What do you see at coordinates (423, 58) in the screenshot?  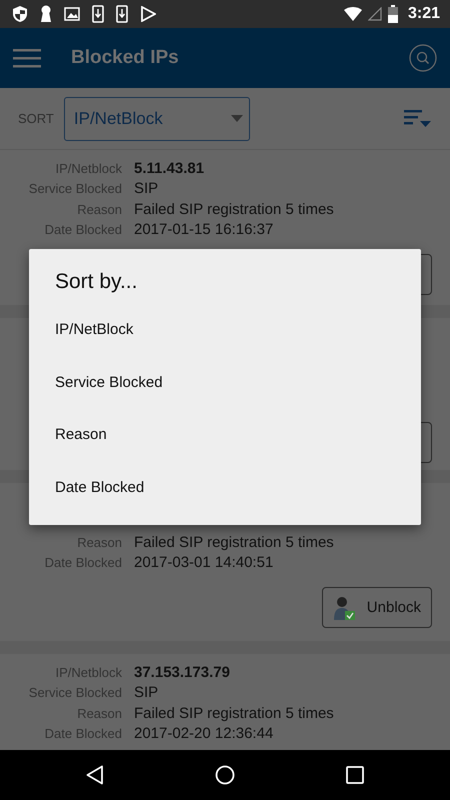 I see `search-icon` at bounding box center [423, 58].